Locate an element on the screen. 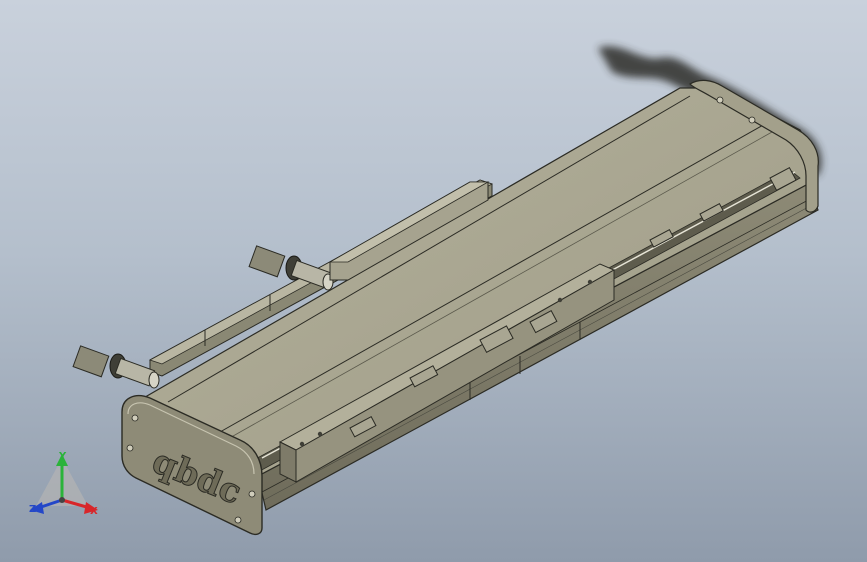 The width and height of the screenshot is (867, 562). y-axis-label: Y is located at coordinates (63, 456).